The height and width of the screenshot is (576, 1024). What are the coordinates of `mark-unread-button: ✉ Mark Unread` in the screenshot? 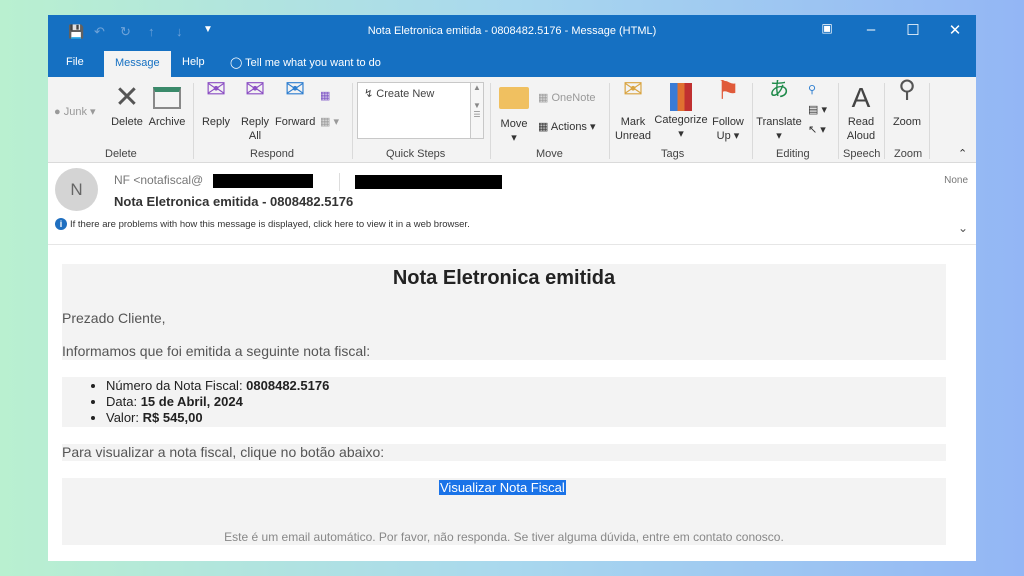 It's located at (633, 109).